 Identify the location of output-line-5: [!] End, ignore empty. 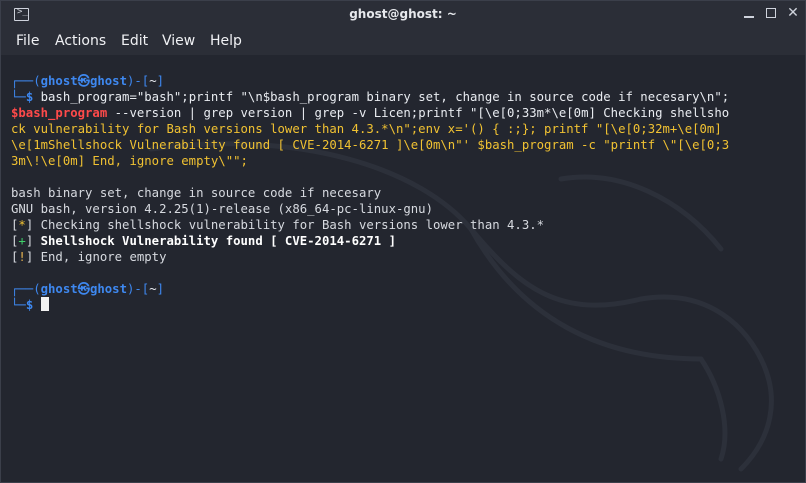
(89, 257).